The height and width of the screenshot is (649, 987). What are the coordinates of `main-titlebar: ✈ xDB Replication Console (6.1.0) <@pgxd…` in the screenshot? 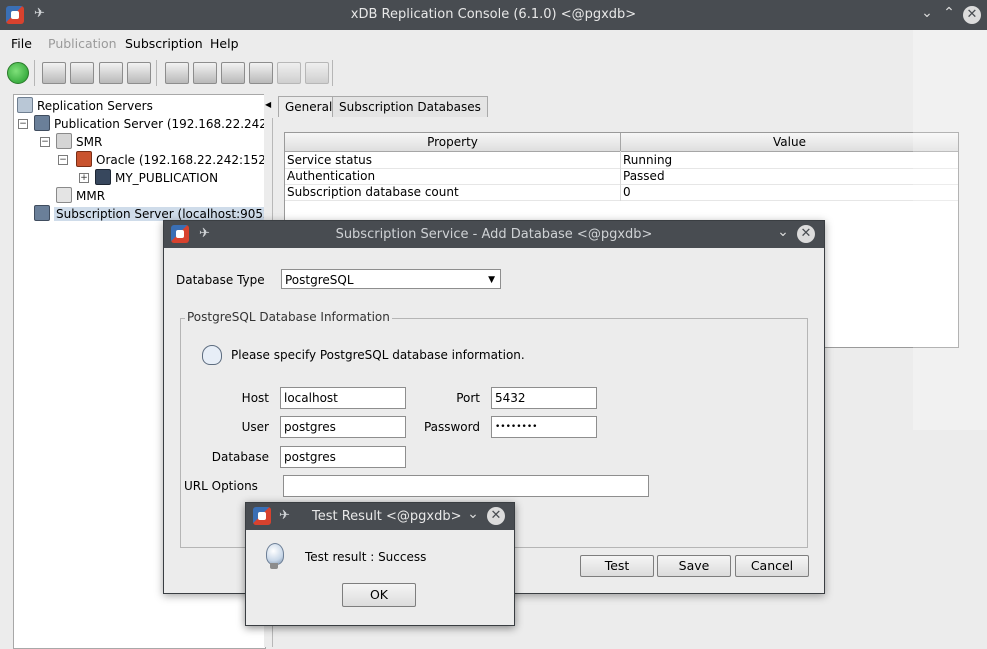 It's located at (493, 15).